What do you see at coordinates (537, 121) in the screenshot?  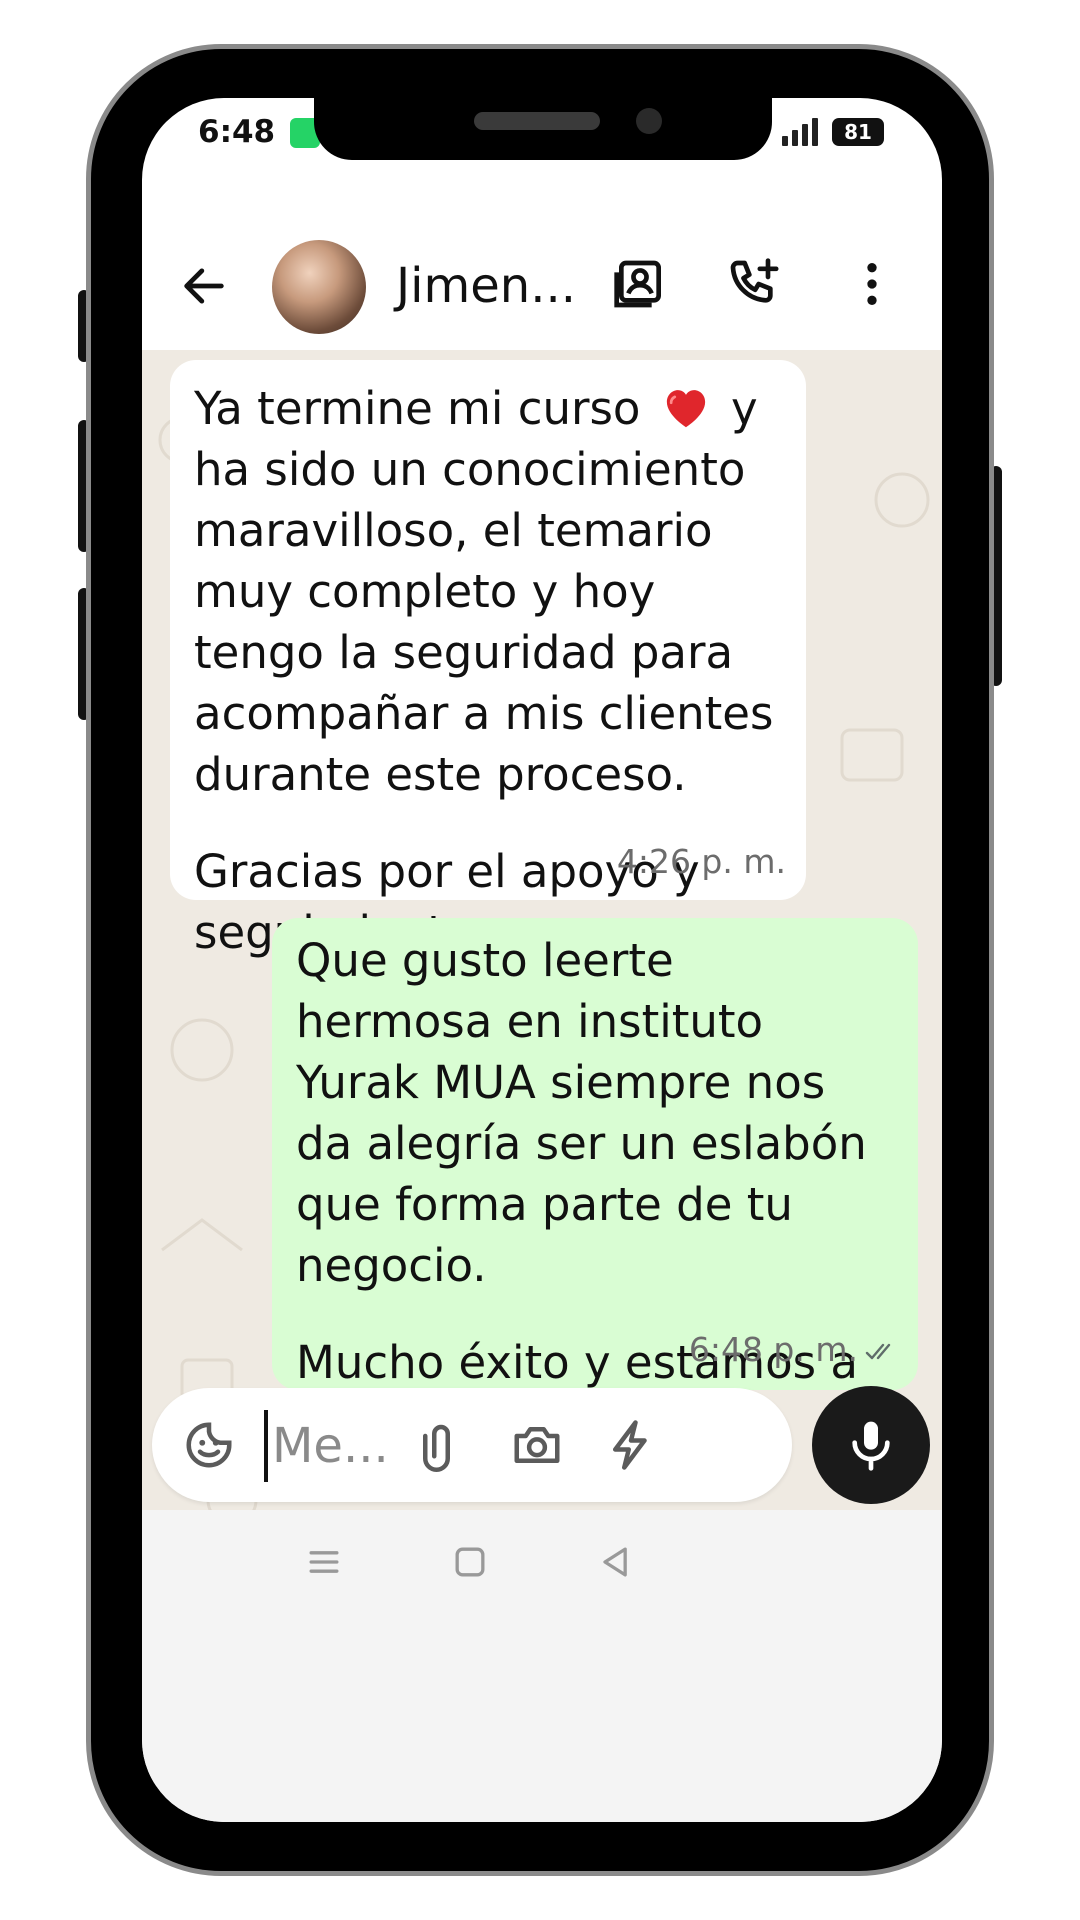 I see `earpiece-speaker` at bounding box center [537, 121].